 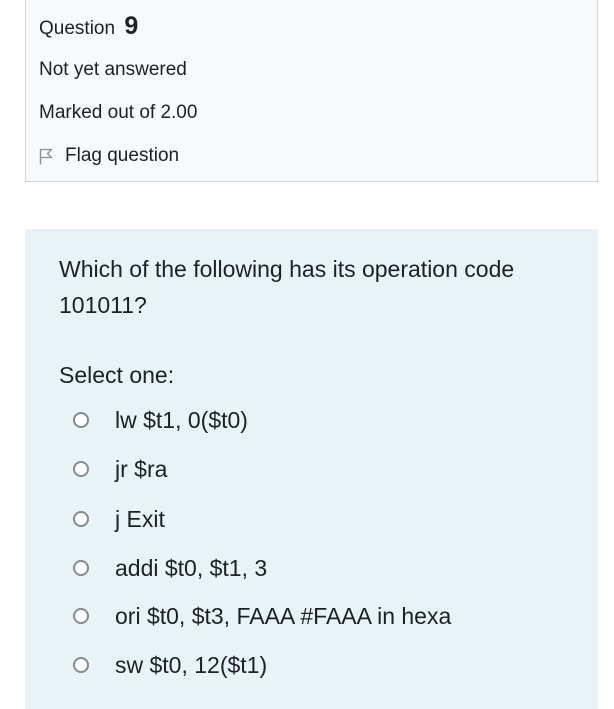 I want to click on answer-option-label: jr $ra, so click(x=141, y=469).